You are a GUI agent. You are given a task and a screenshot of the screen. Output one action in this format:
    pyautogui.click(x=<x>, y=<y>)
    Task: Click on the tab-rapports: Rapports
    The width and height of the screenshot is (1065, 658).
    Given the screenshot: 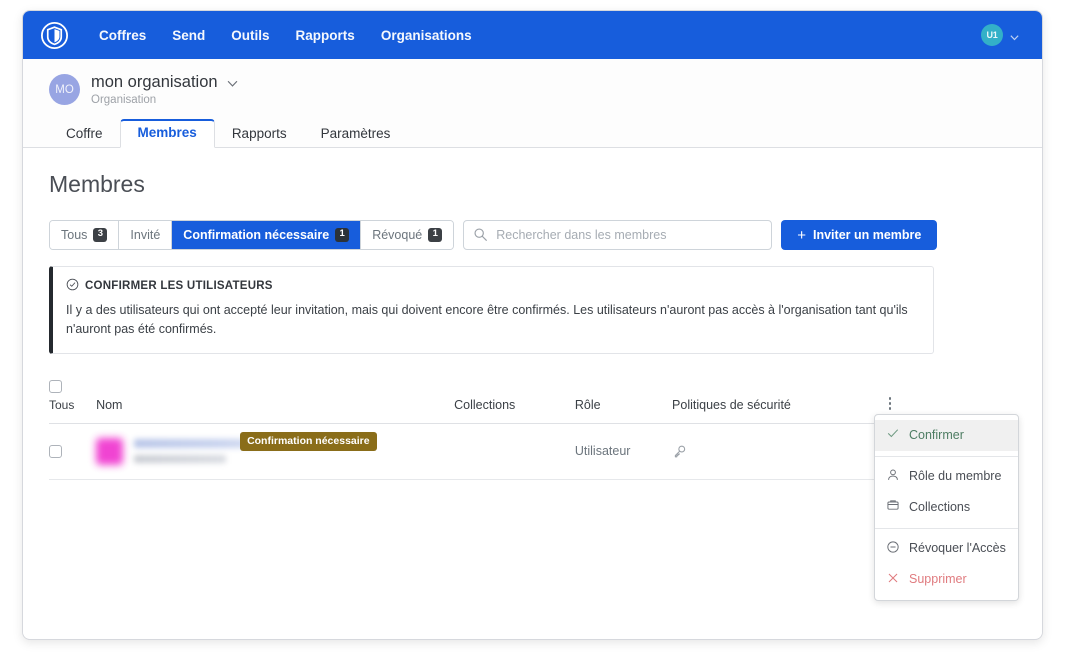 What is the action you would take?
    pyautogui.click(x=259, y=134)
    